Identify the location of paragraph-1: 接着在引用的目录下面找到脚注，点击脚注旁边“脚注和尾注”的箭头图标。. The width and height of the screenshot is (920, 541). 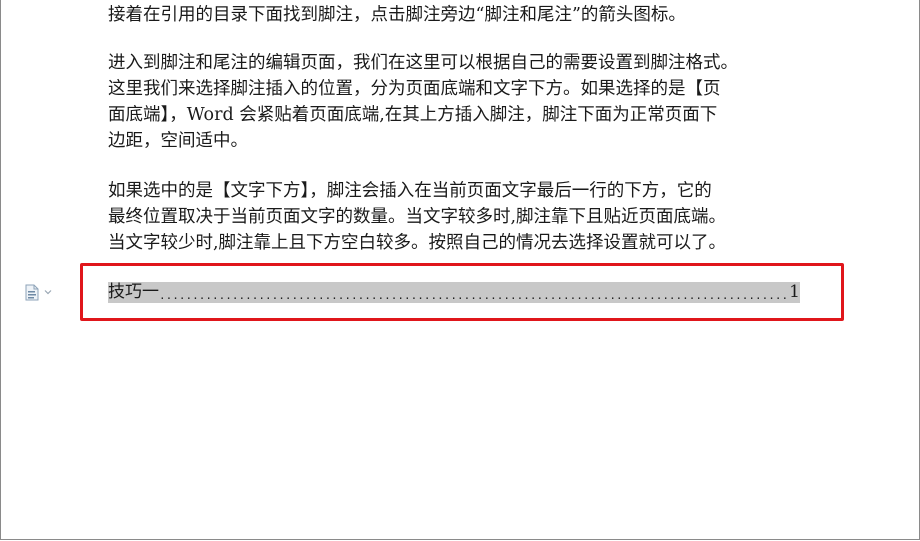
(397, 15).